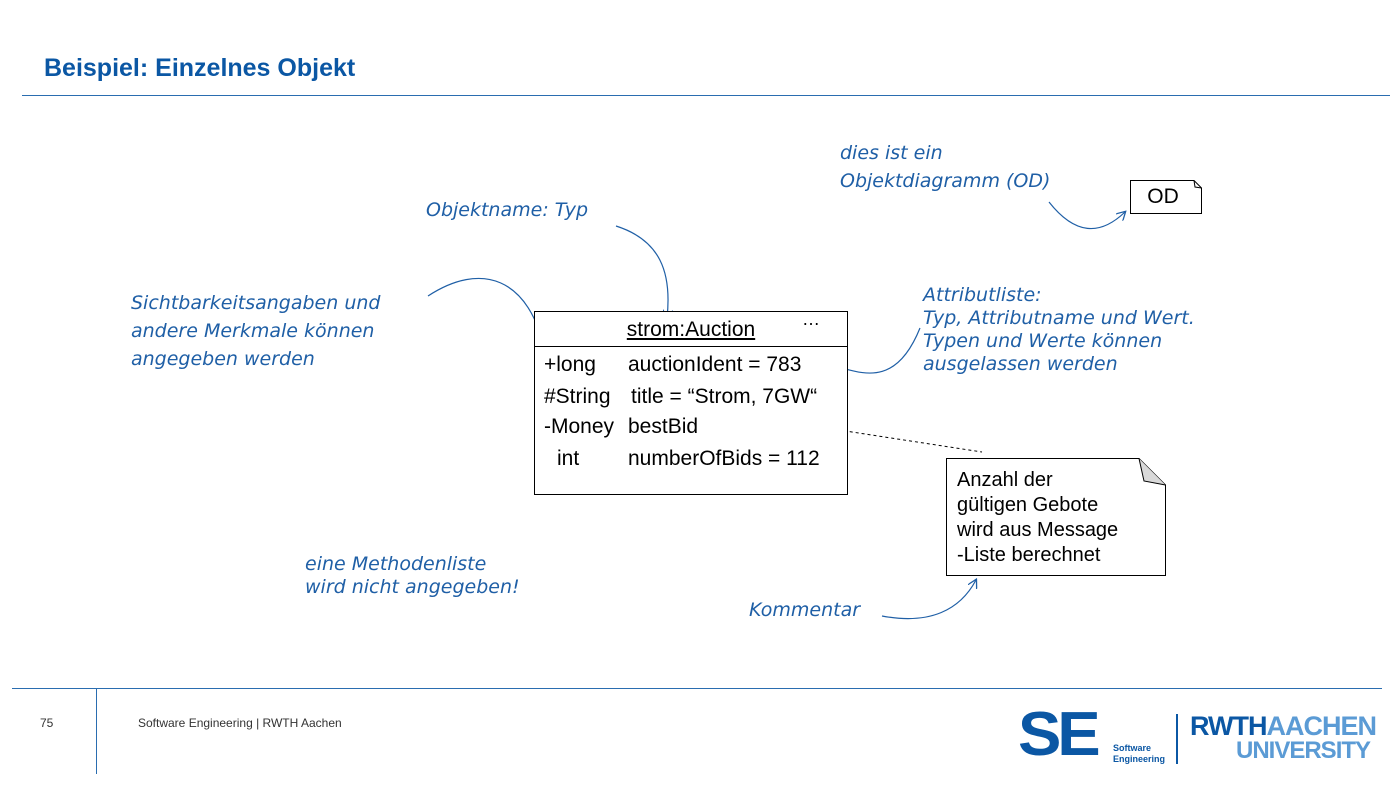  I want to click on rwth-logo-university: UNIVERSITY, so click(1303, 750).